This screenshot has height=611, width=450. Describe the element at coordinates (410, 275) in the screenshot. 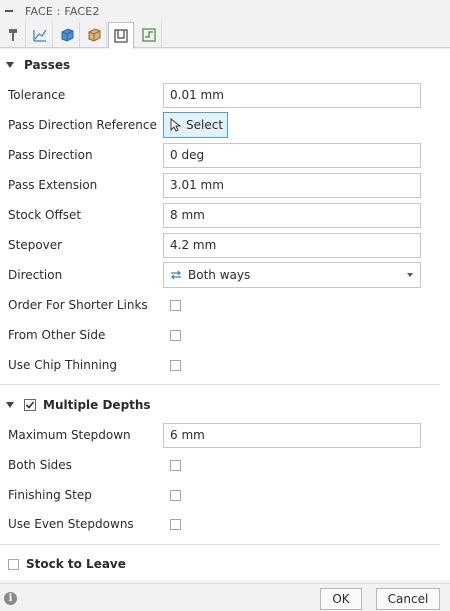

I see `chevron-down-icon` at that location.